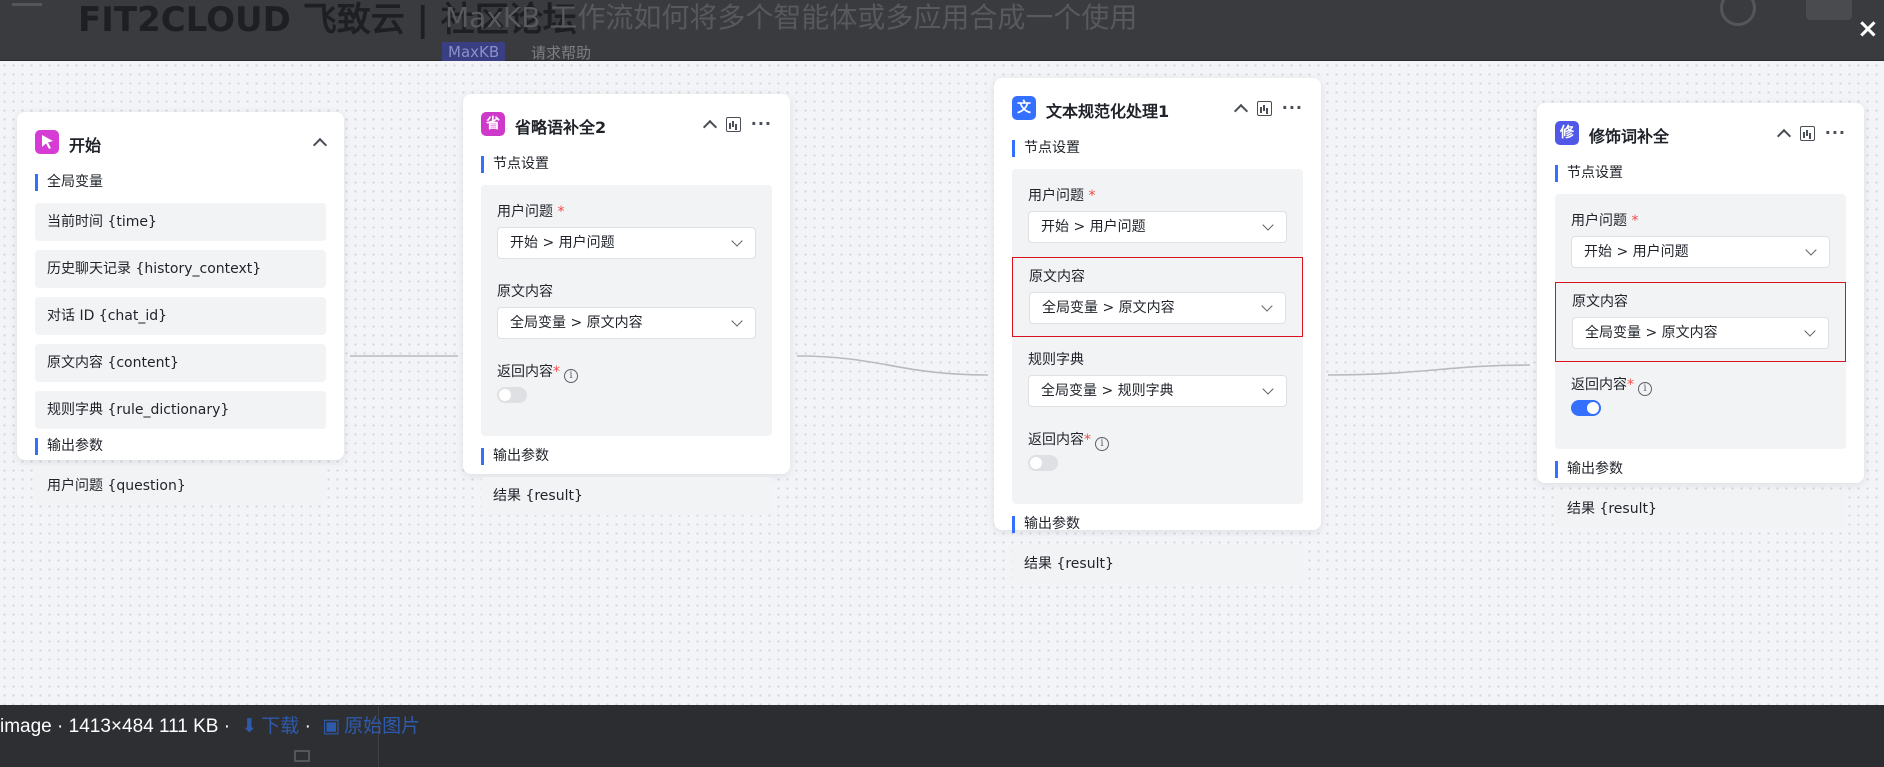  Describe the element at coordinates (180, 410) in the screenshot. I see `var-item: 规则字典 {rule_dictionary}` at that location.